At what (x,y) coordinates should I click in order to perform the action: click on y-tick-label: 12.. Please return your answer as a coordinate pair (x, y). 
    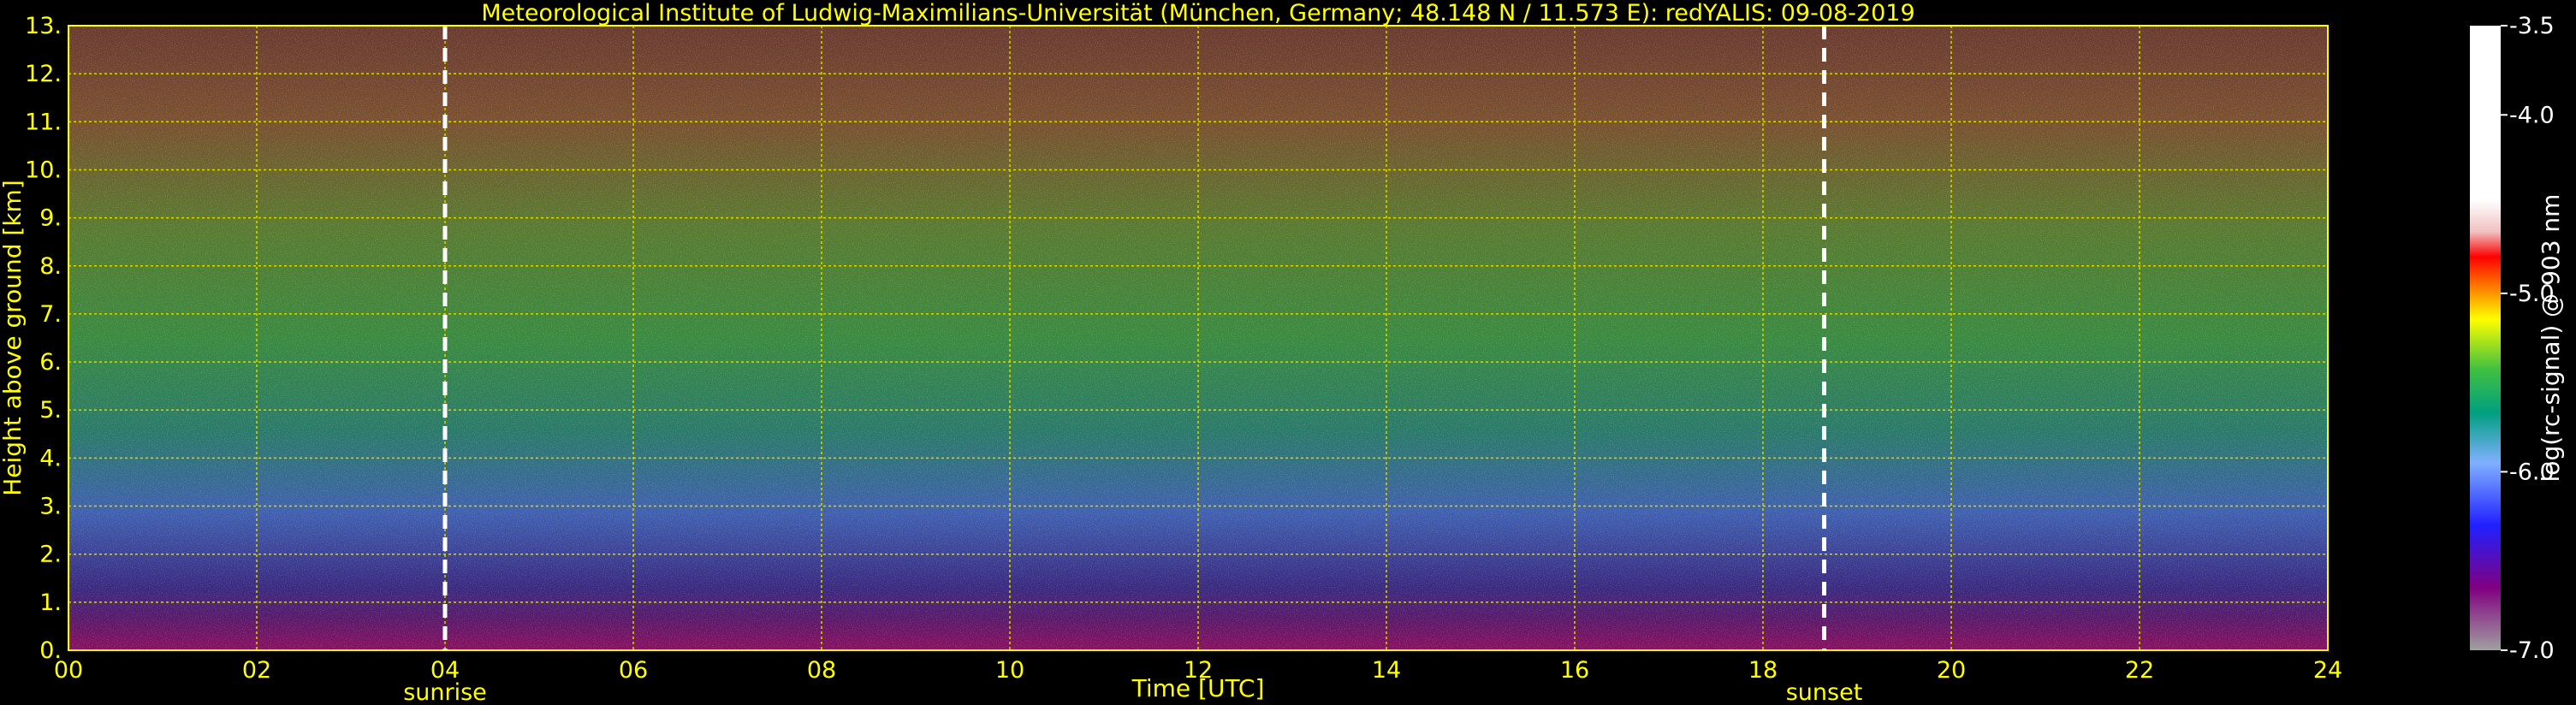
    Looking at the image, I should click on (43, 74).